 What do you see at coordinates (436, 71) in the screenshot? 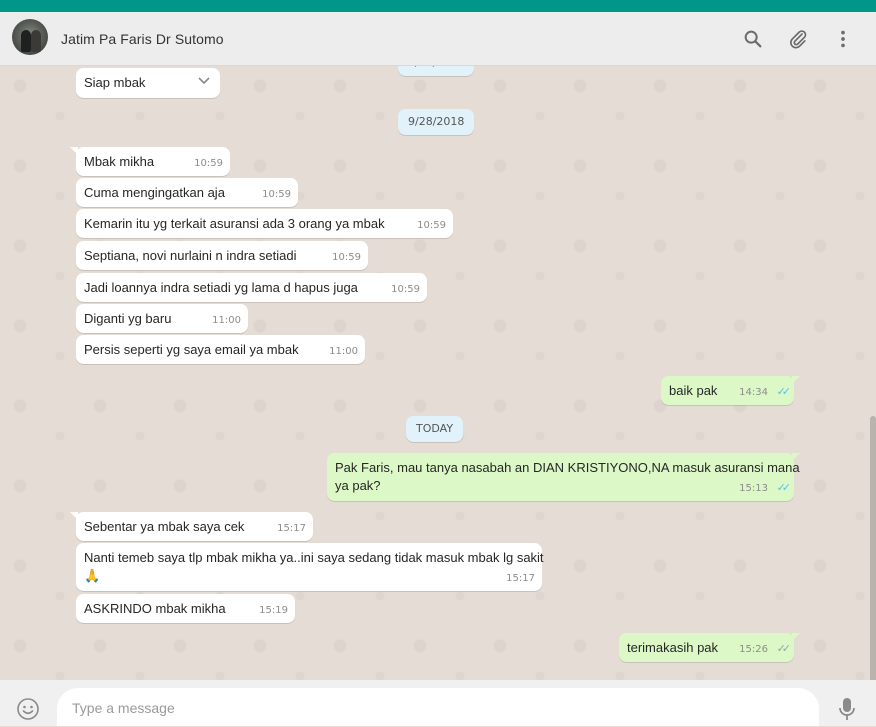
I see `date-separator: 9/20/2018` at bounding box center [436, 71].